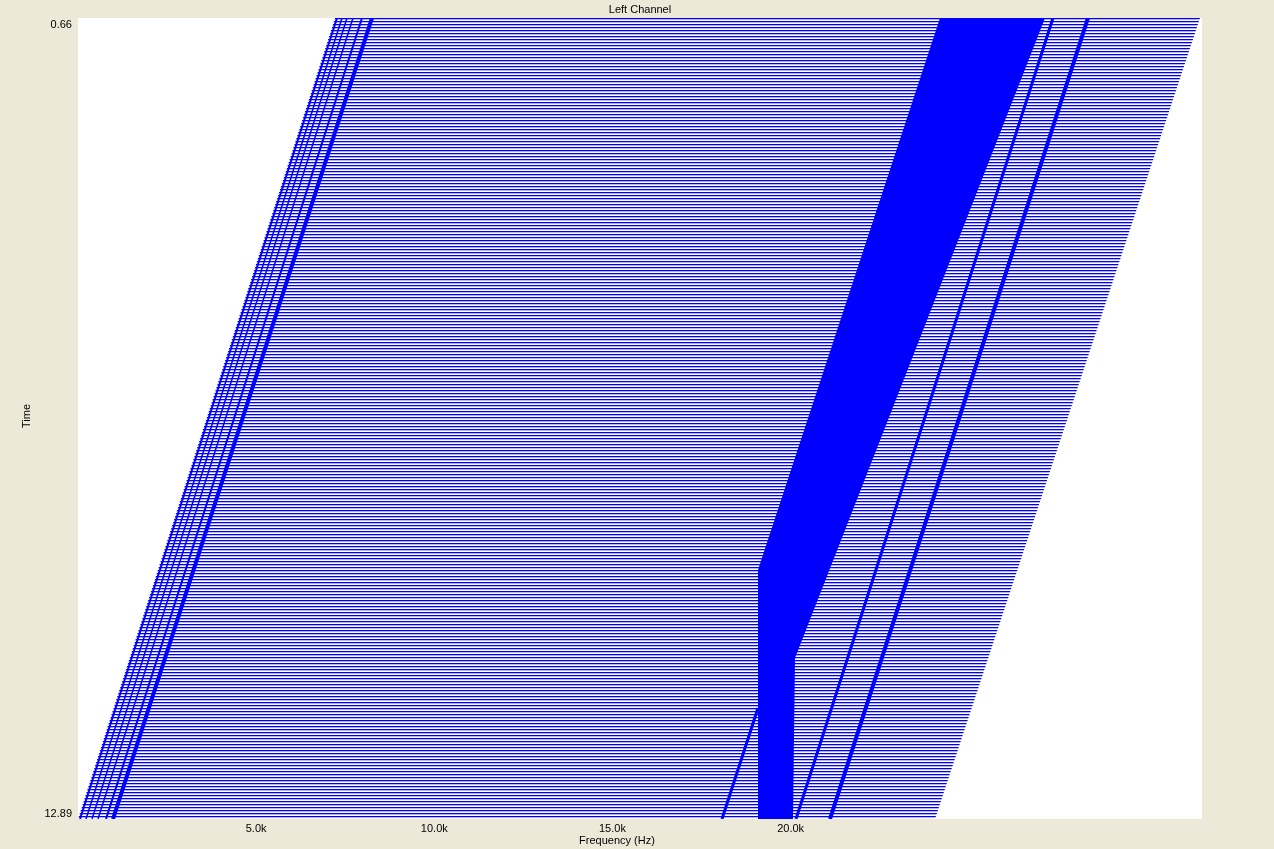 Image resolution: width=1274 pixels, height=849 pixels. Describe the element at coordinates (612, 828) in the screenshot. I see `x-tick-label: 15.0k` at that location.